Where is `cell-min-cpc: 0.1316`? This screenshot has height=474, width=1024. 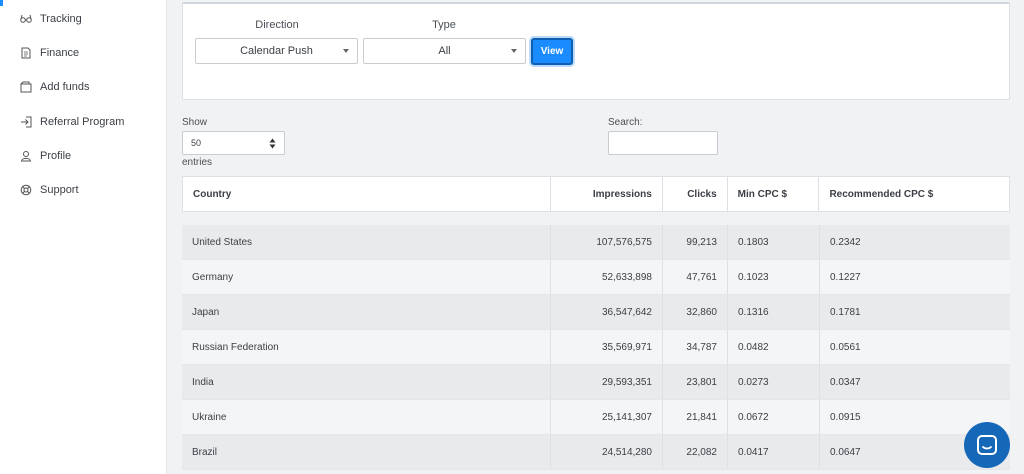
cell-min-cpc: 0.1316 is located at coordinates (774, 312).